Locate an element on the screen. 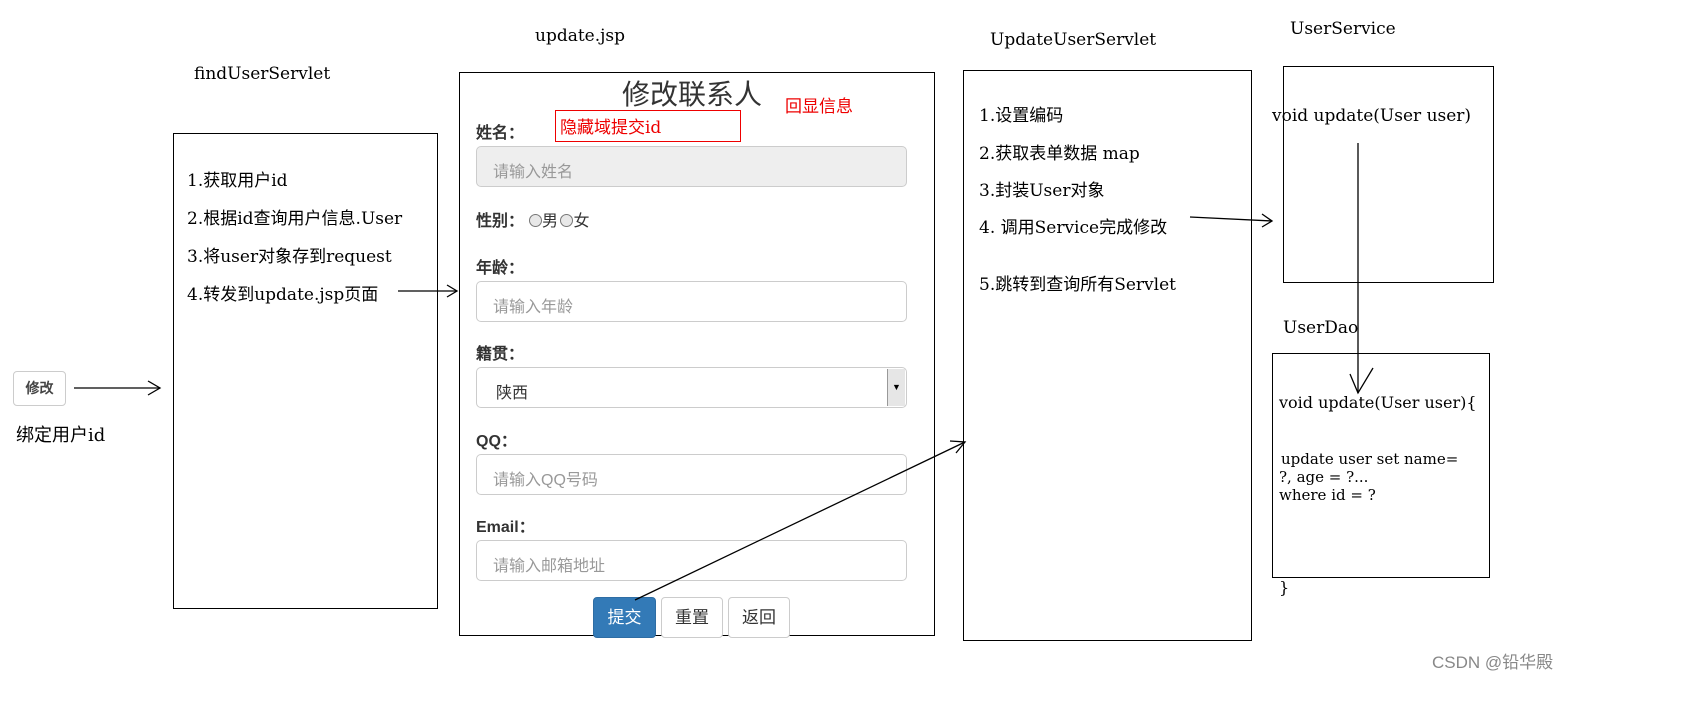 Image resolution: width=1683 pixels, height=724 pixels. native-select: 陕西 ▼ is located at coordinates (691, 387).